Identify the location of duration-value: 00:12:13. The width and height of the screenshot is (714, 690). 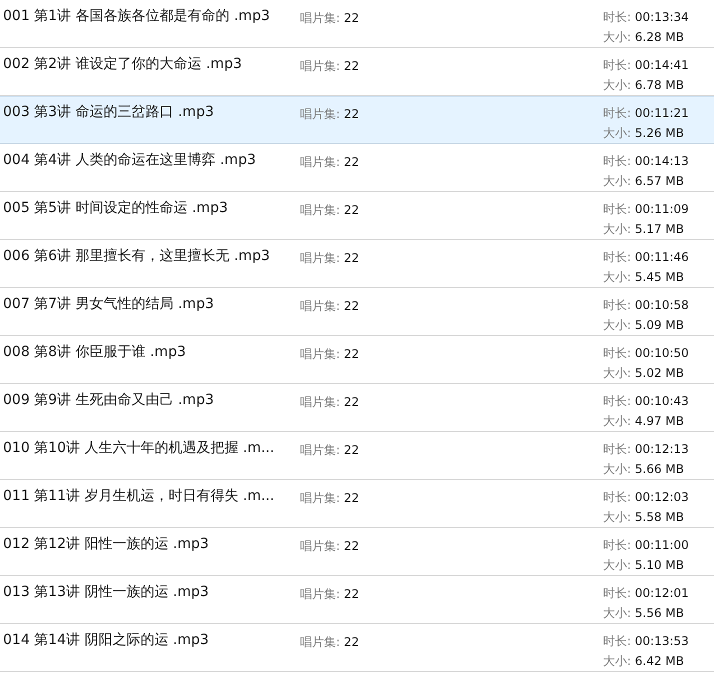
(661, 449).